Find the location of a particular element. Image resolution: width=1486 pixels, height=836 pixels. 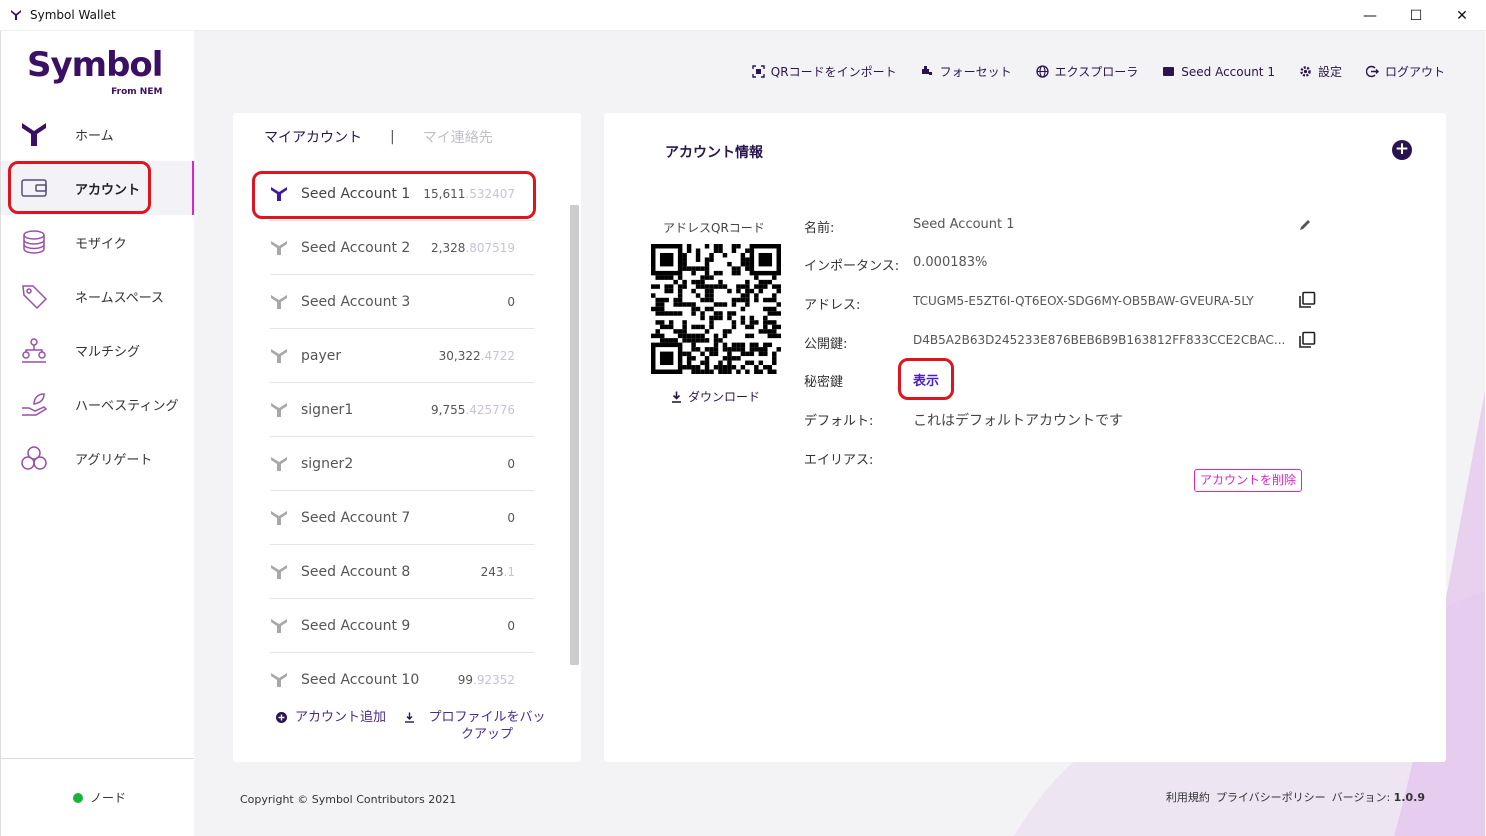

account-list-scrollbar is located at coordinates (574, 435).